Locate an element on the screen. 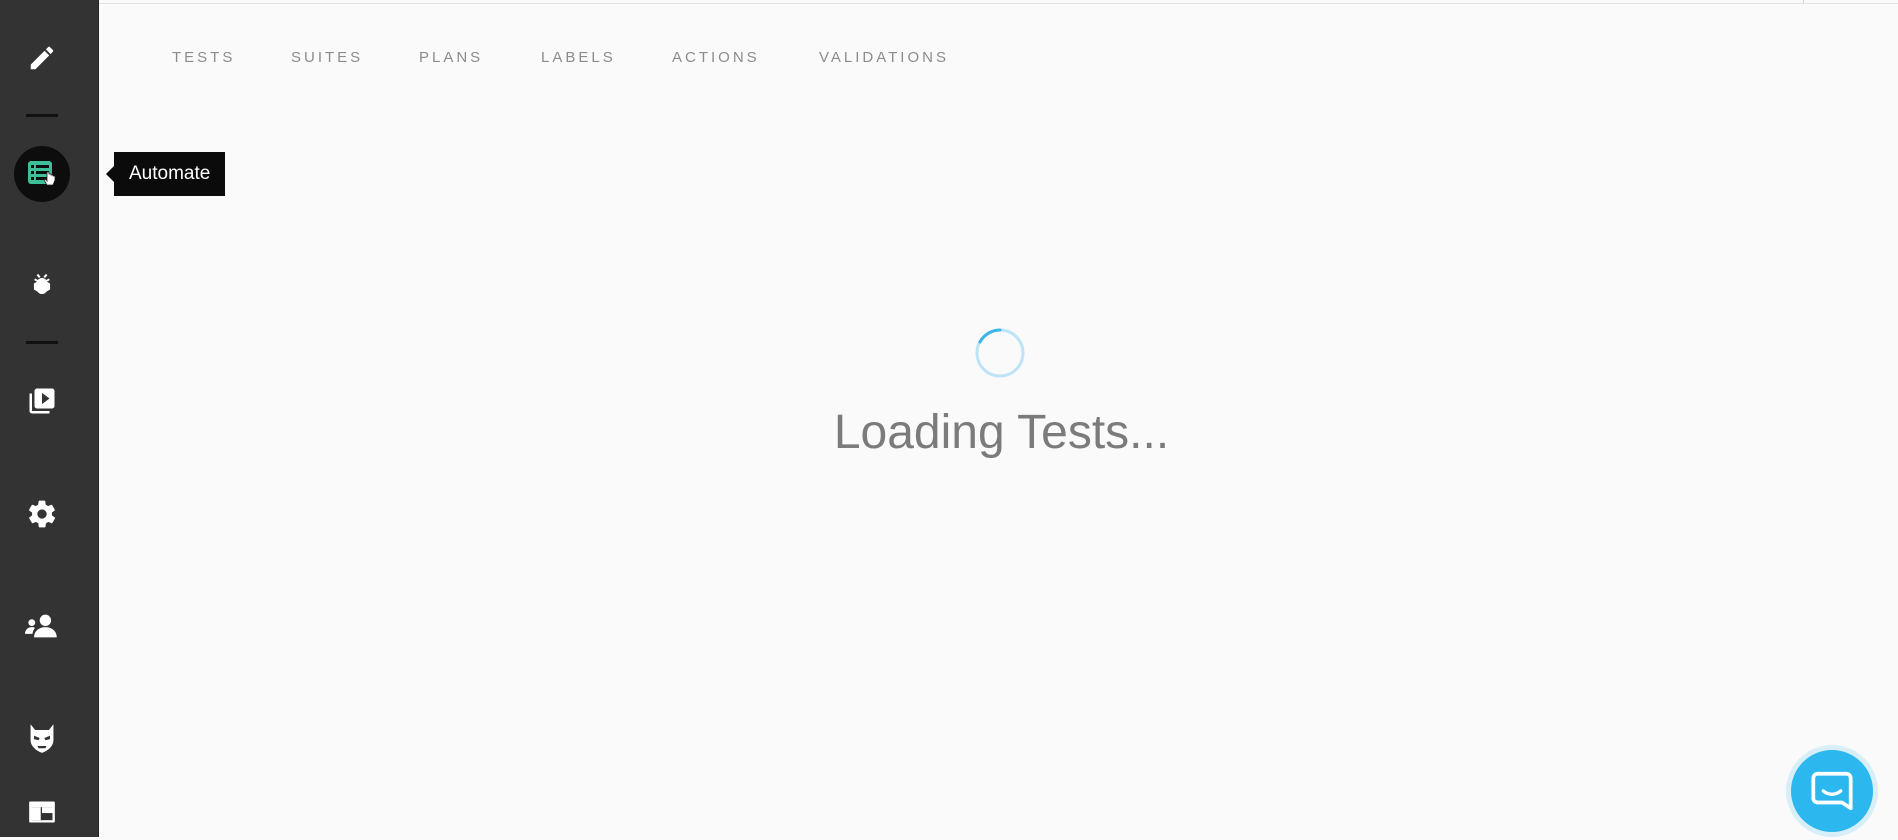 Image resolution: width=1898 pixels, height=840 pixels. sidebar-item-mask is located at coordinates (42, 738).